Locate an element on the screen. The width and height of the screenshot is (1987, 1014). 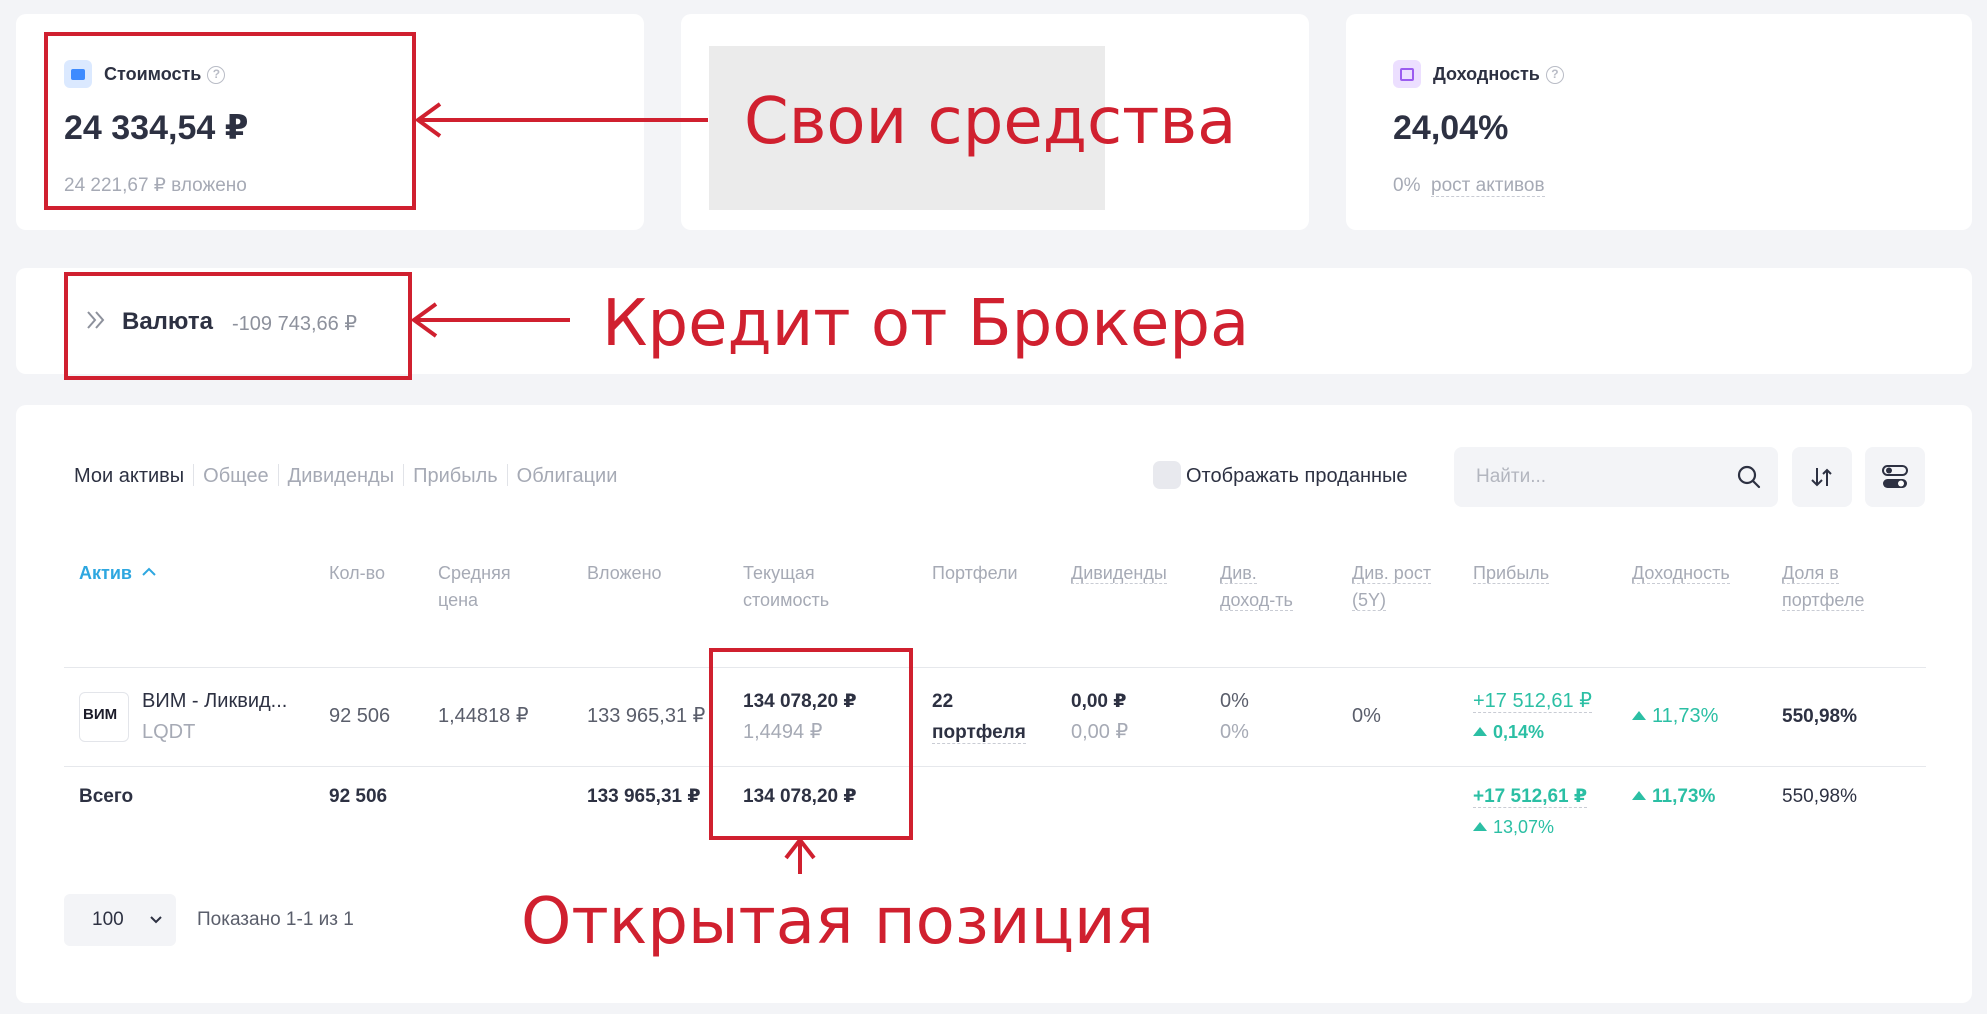
pagination-info: Показано 1-1 из 1 is located at coordinates (275, 919).